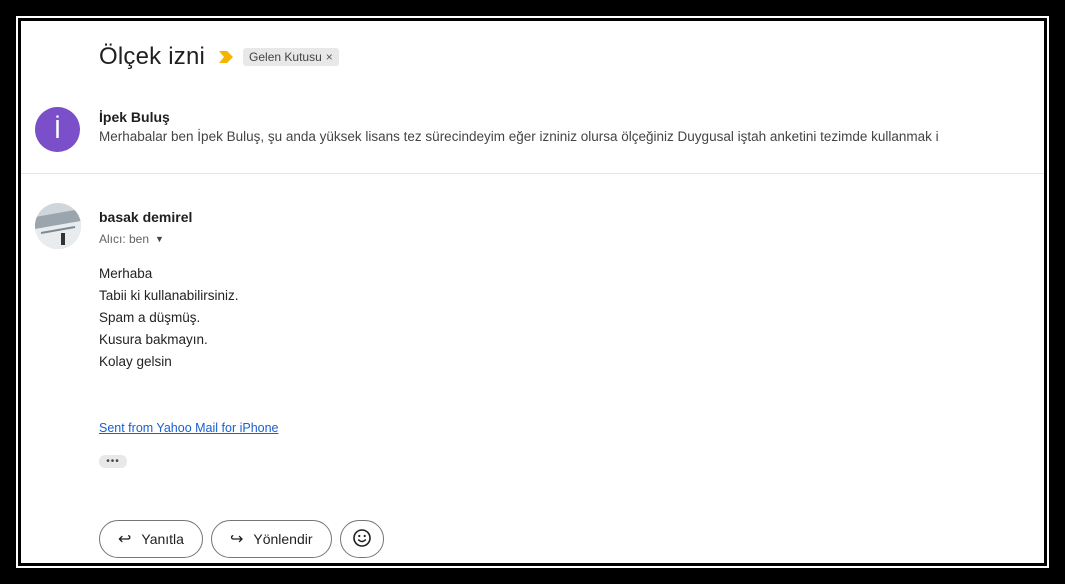 The width and height of the screenshot is (1065, 584). What do you see at coordinates (134, 117) in the screenshot?
I see `sender-name: İpek Buluş` at bounding box center [134, 117].